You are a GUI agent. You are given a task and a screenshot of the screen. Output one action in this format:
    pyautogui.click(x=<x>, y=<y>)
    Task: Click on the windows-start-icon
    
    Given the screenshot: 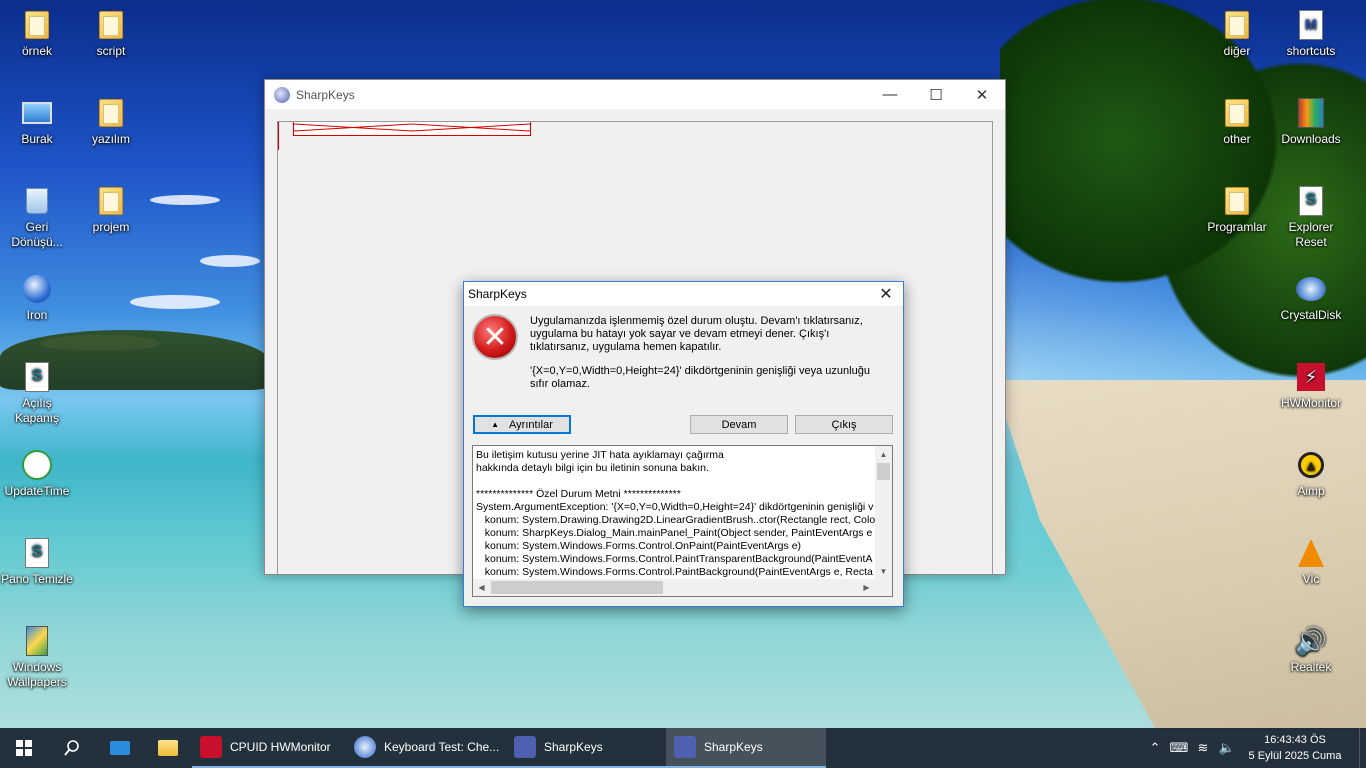 What is the action you would take?
    pyautogui.click(x=24, y=748)
    